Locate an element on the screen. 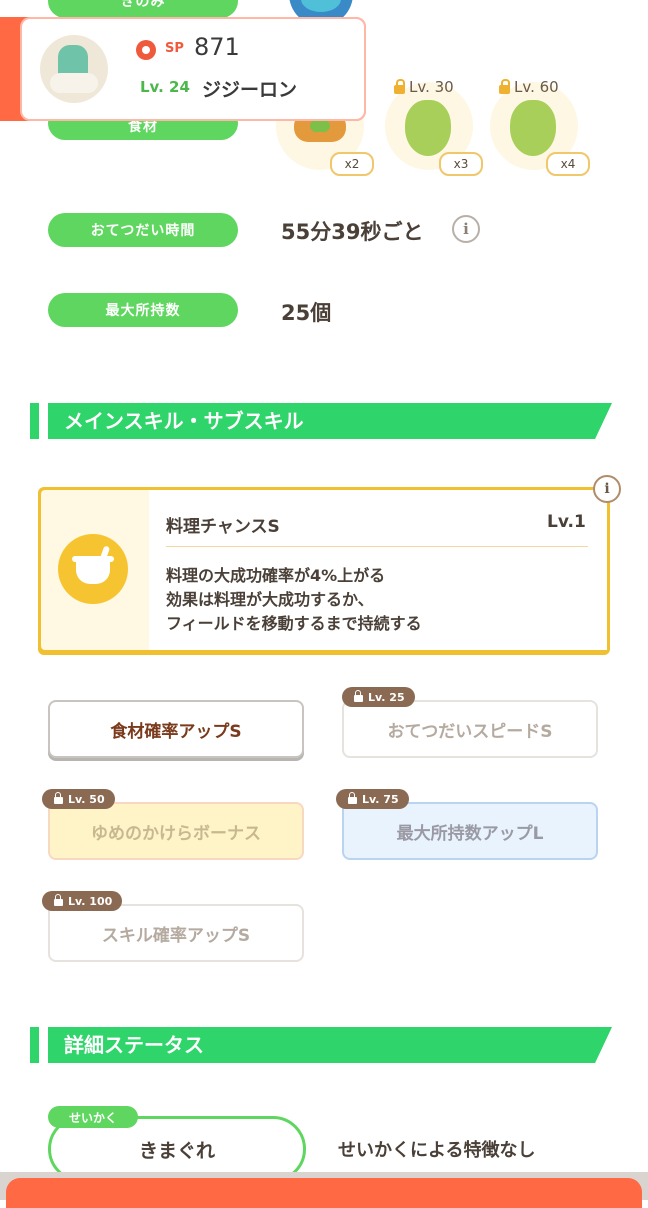 The height and width of the screenshot is (1208, 648). ingredient-qty-2: x3 is located at coordinates (461, 164).